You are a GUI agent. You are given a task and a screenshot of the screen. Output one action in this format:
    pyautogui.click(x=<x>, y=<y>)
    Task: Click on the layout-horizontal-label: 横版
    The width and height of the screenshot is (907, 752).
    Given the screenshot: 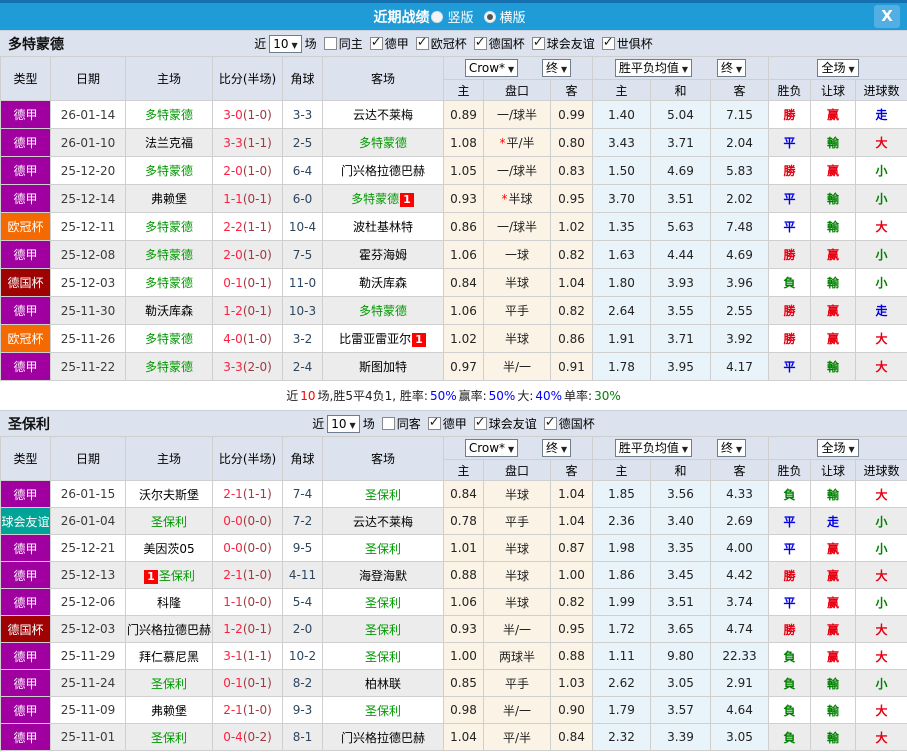 What is the action you would take?
    pyautogui.click(x=513, y=16)
    